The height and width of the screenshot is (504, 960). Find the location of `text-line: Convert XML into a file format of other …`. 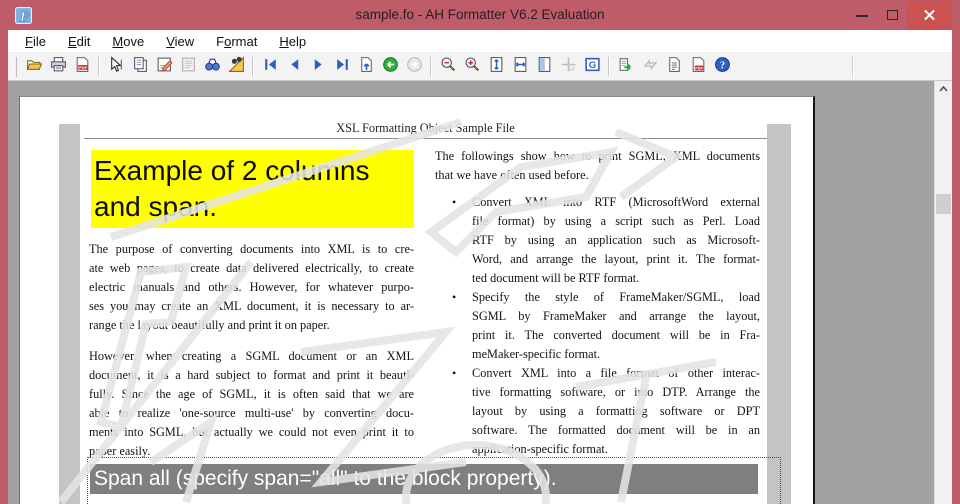

text-line: Convert XML into a file format of other … is located at coordinates (616, 373).